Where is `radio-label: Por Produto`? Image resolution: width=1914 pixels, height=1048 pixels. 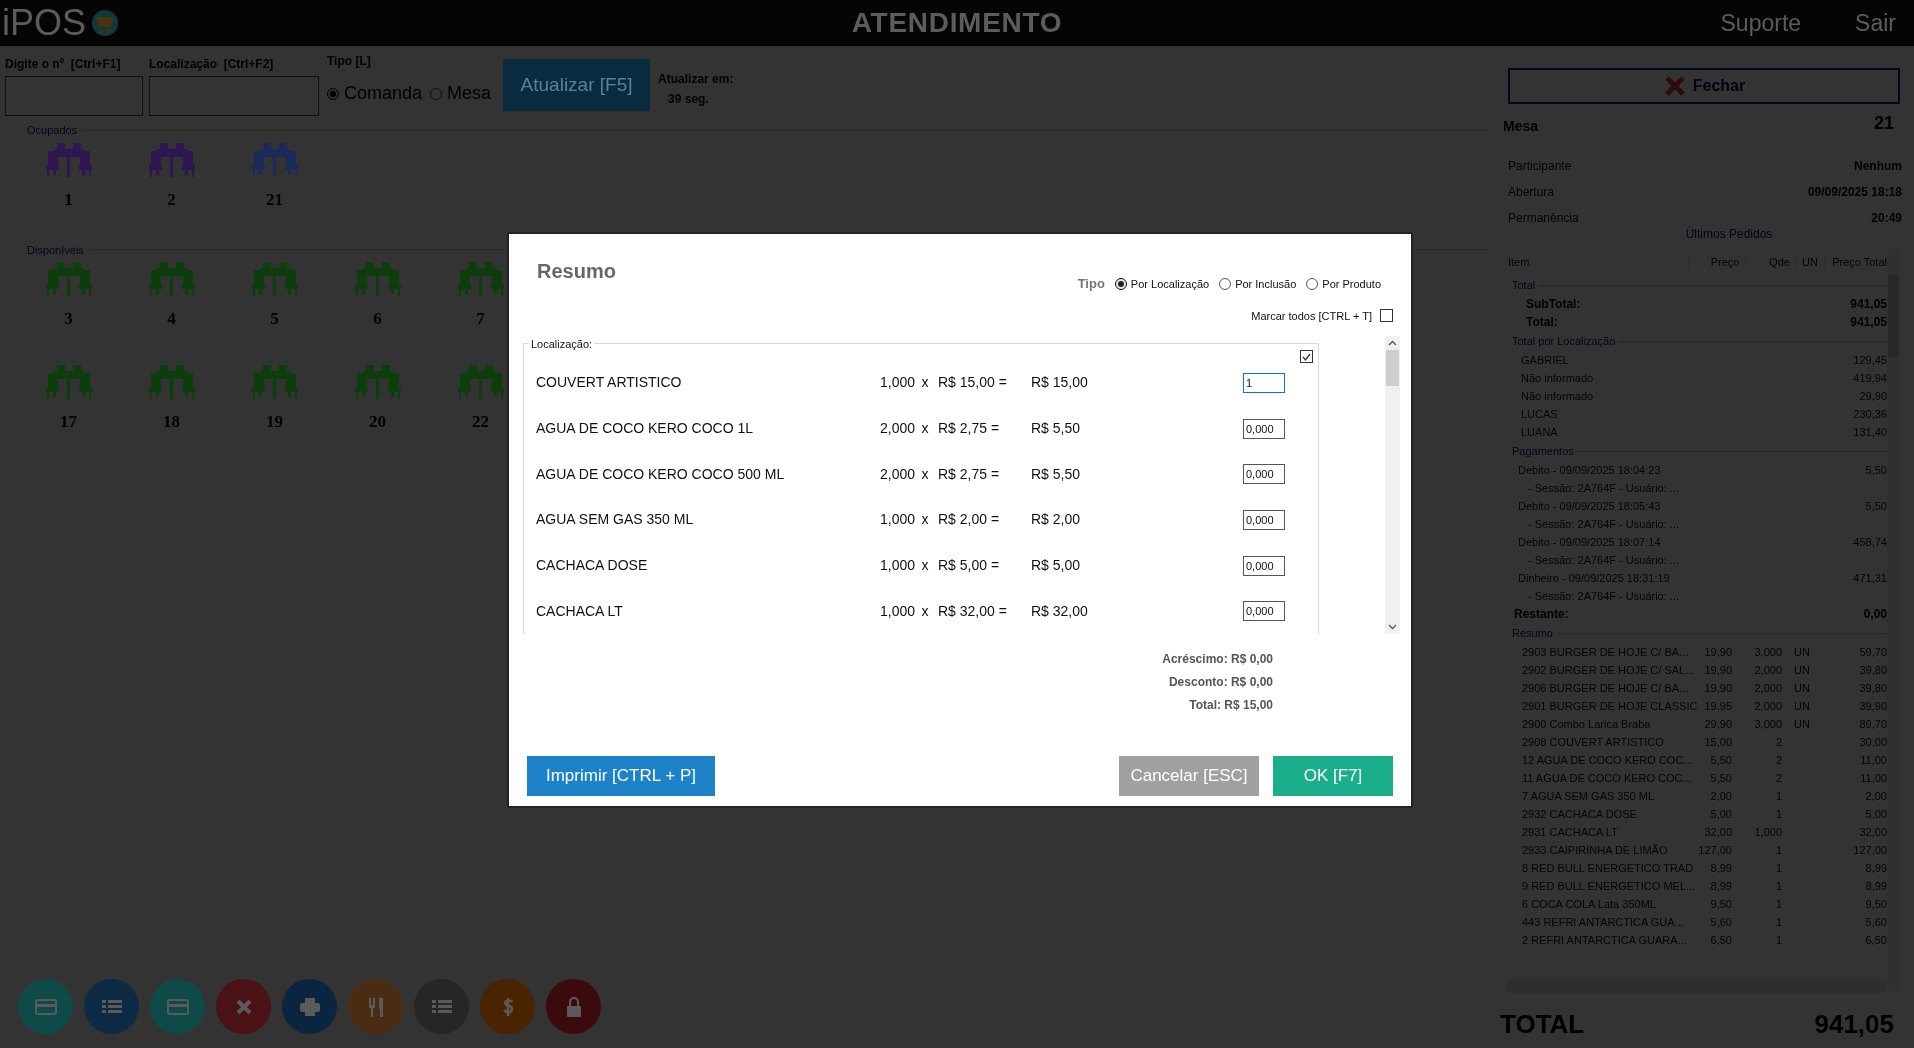 radio-label: Por Produto is located at coordinates (1351, 283).